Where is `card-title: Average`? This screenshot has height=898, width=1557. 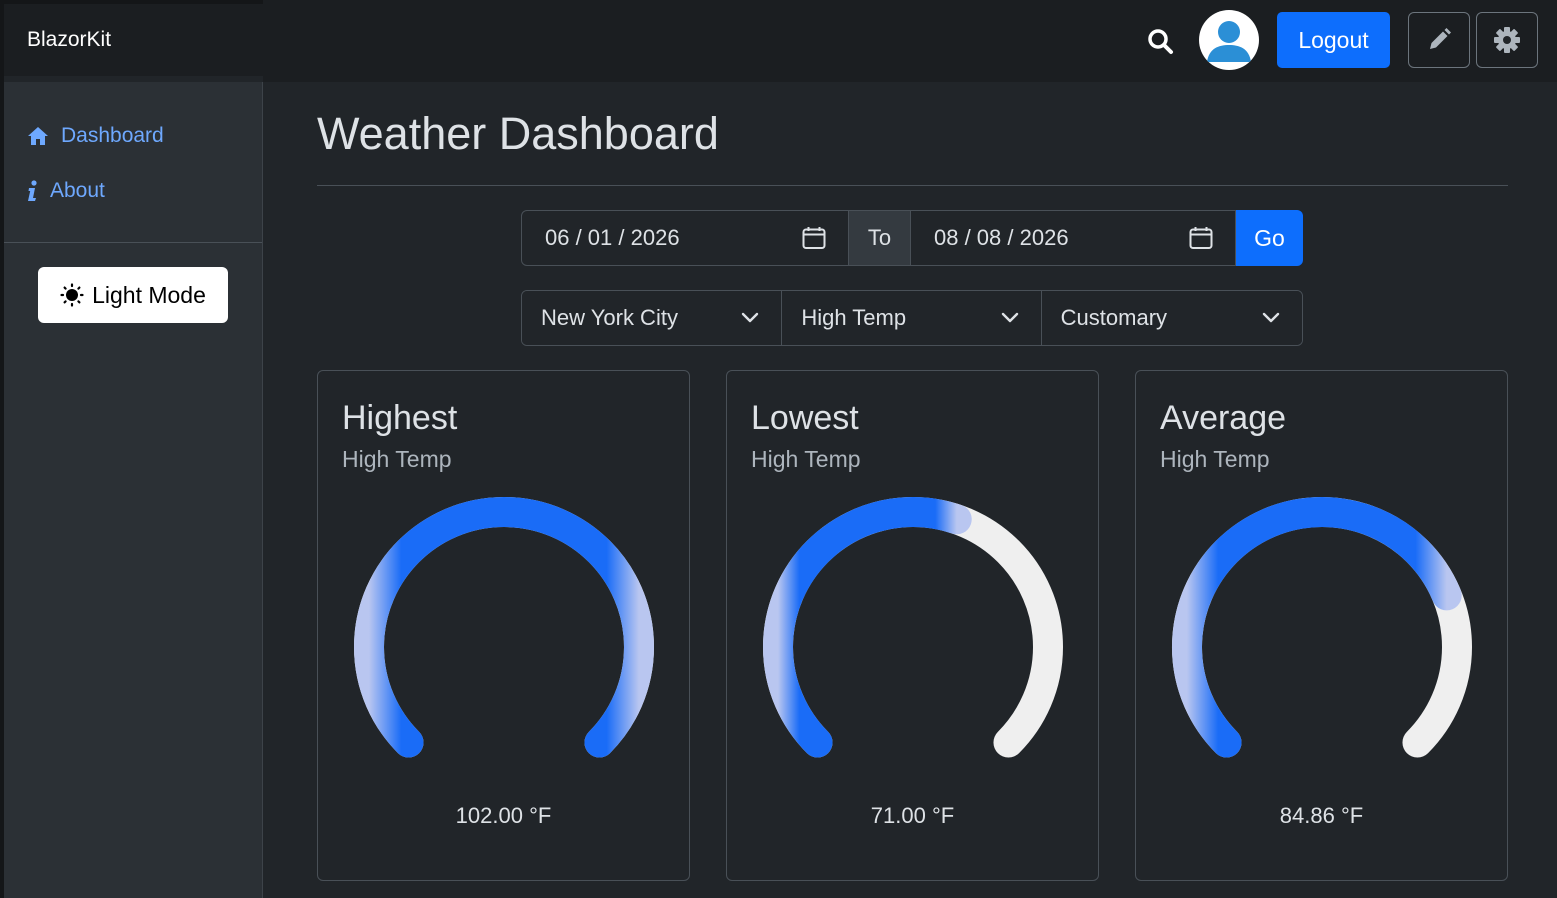 card-title: Average is located at coordinates (1223, 418).